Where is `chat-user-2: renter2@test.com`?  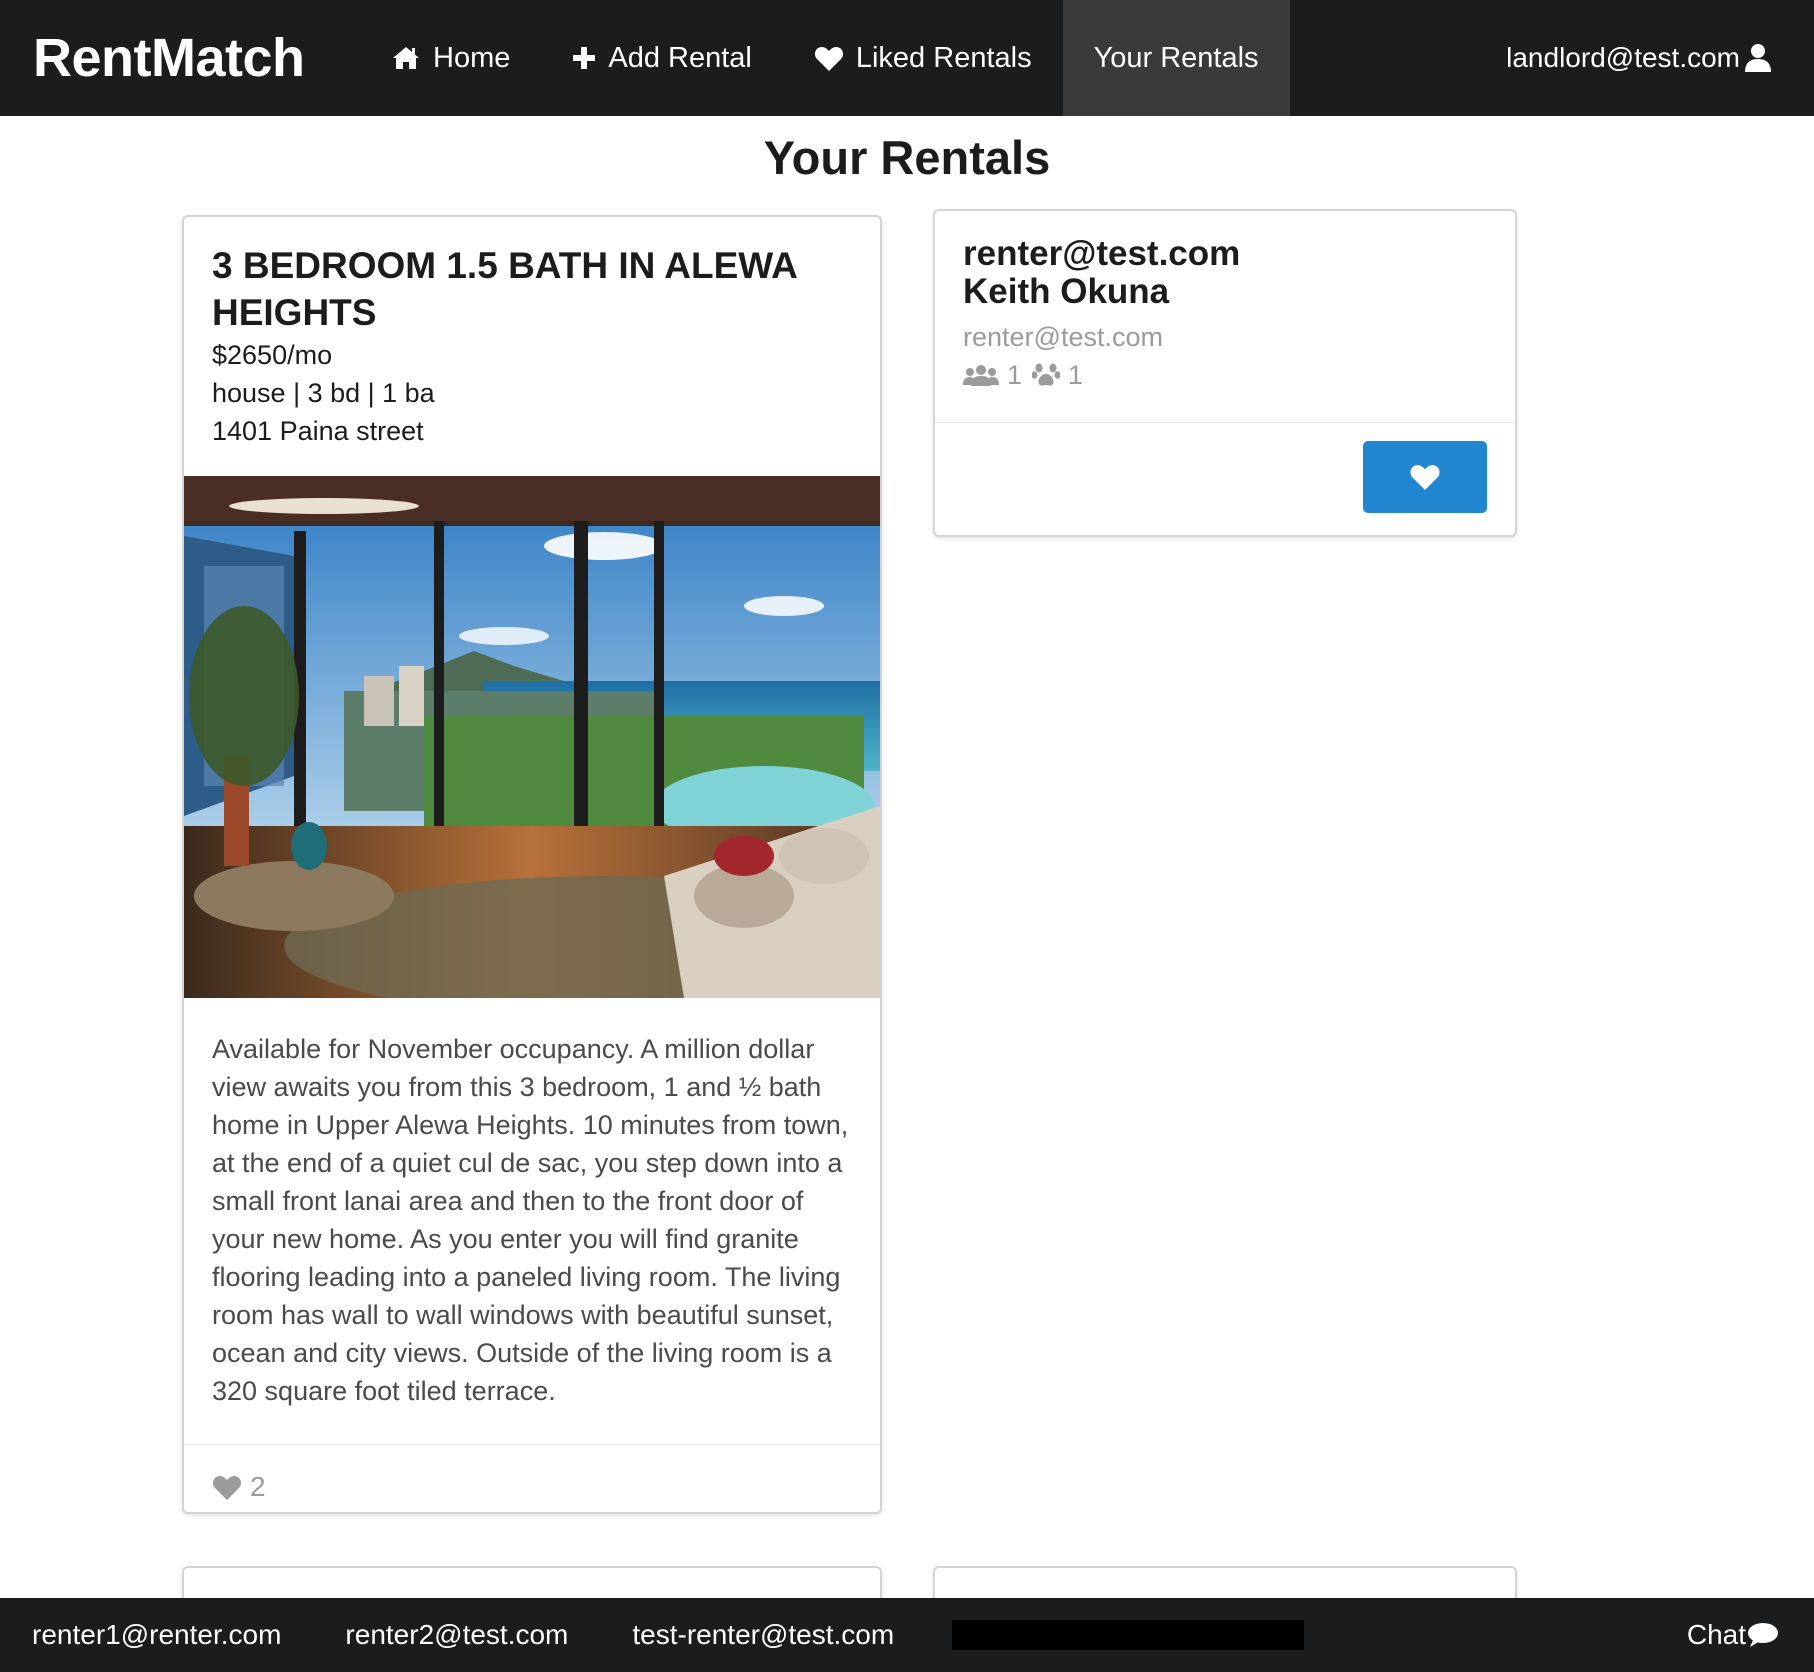
chat-user-2: renter2@test.com is located at coordinates (456, 1635).